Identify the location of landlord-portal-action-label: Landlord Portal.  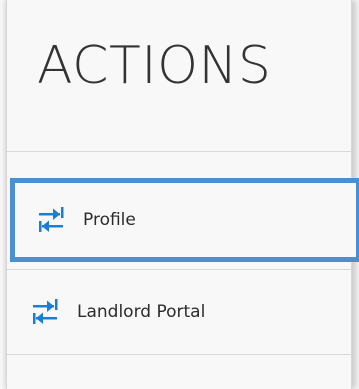
(141, 312).